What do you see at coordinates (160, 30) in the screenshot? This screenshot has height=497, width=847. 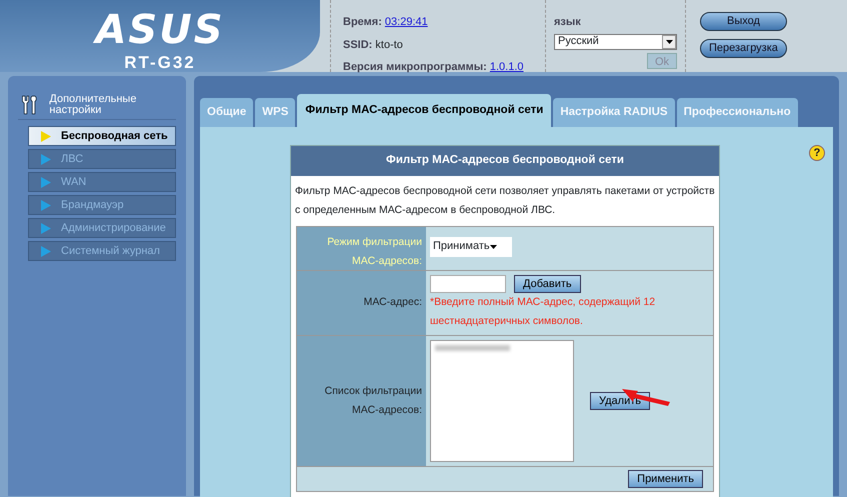 I see `logo: ASUS` at bounding box center [160, 30].